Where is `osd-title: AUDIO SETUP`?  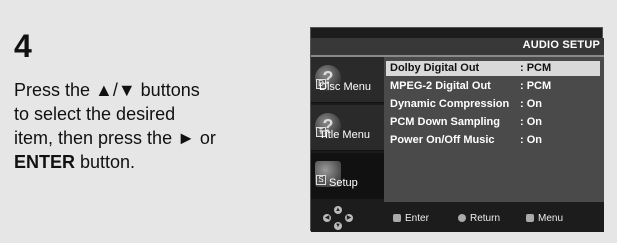 osd-title: AUDIO SETUP is located at coordinates (561, 45).